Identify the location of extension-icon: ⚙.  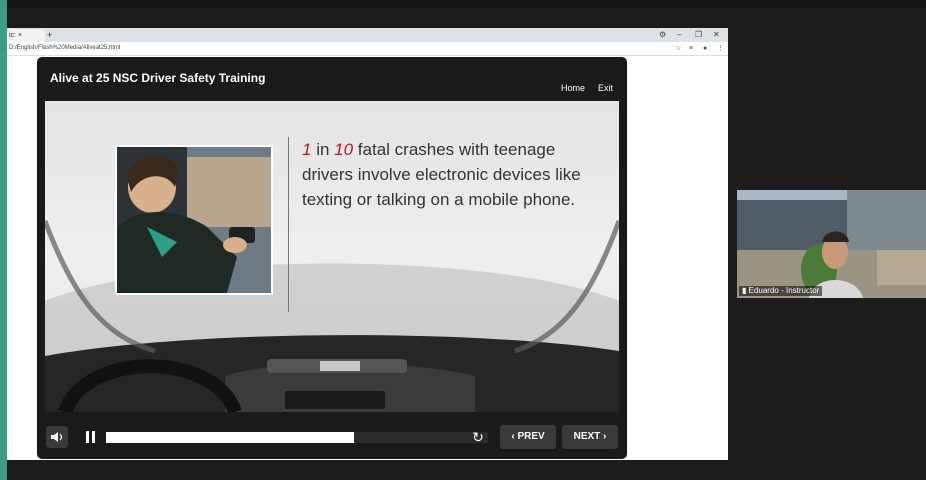
(662, 35).